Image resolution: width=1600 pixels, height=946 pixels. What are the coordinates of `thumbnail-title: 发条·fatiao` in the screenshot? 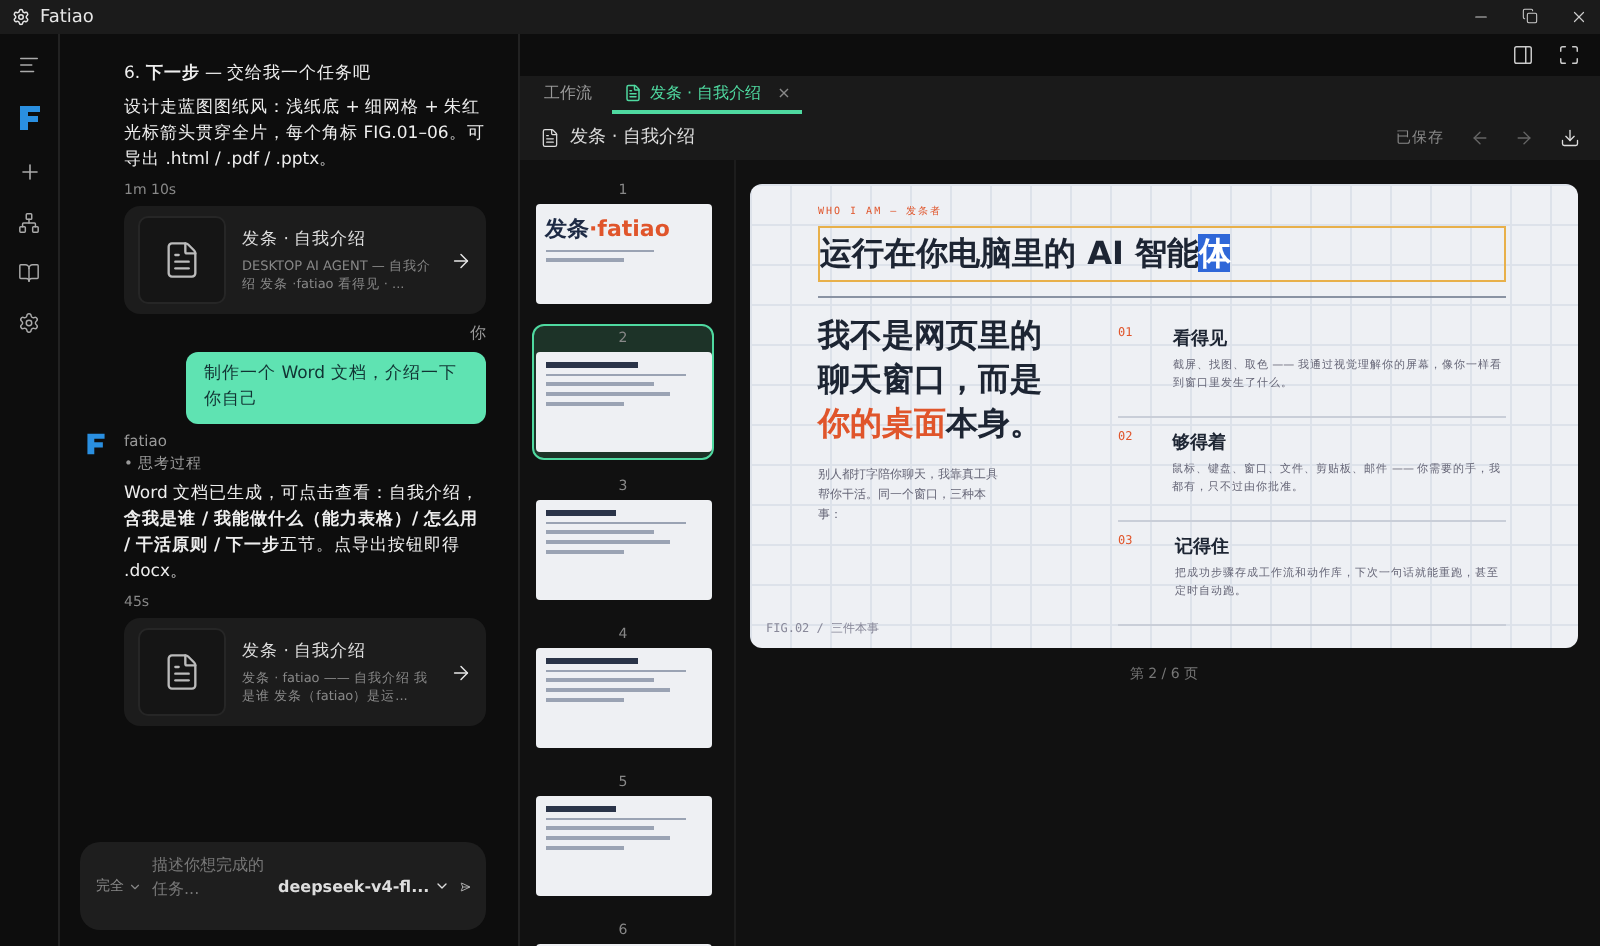 It's located at (608, 229).